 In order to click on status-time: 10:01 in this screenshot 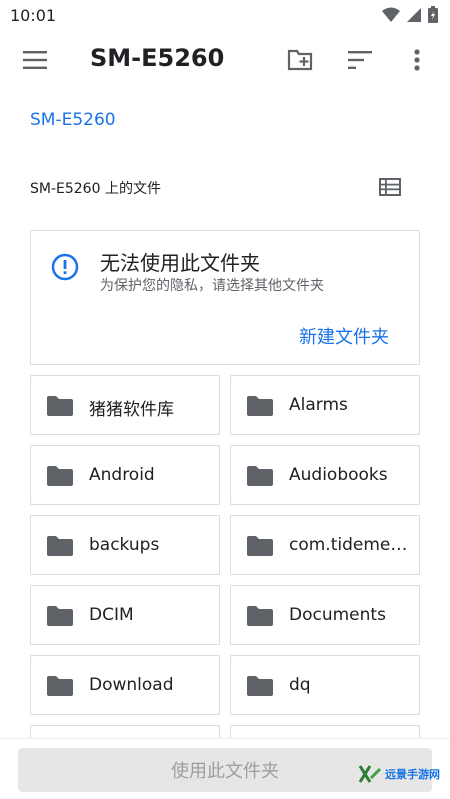, I will do `click(33, 15)`.